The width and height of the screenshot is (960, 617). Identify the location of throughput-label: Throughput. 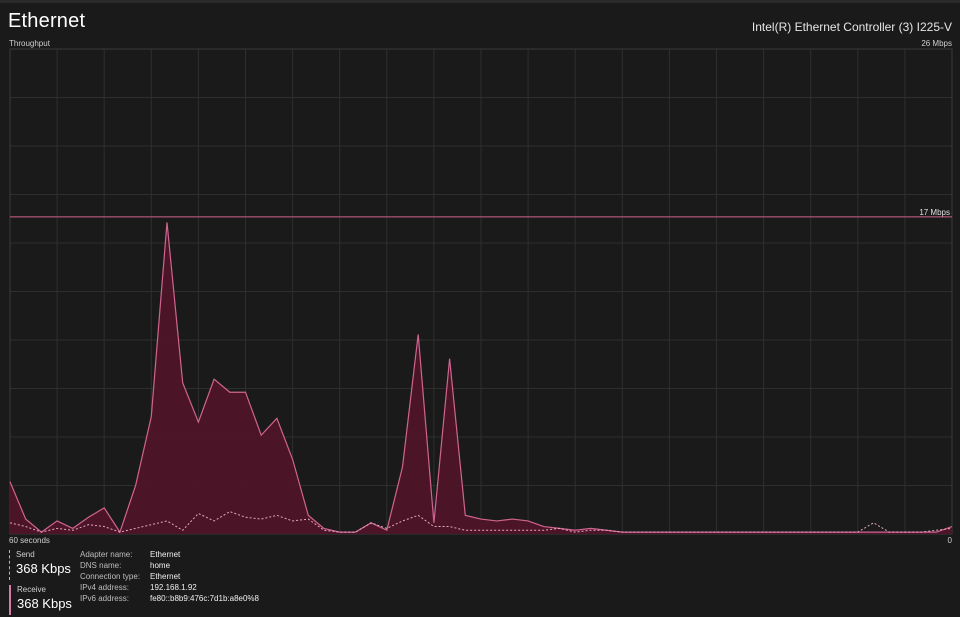
(29, 43).